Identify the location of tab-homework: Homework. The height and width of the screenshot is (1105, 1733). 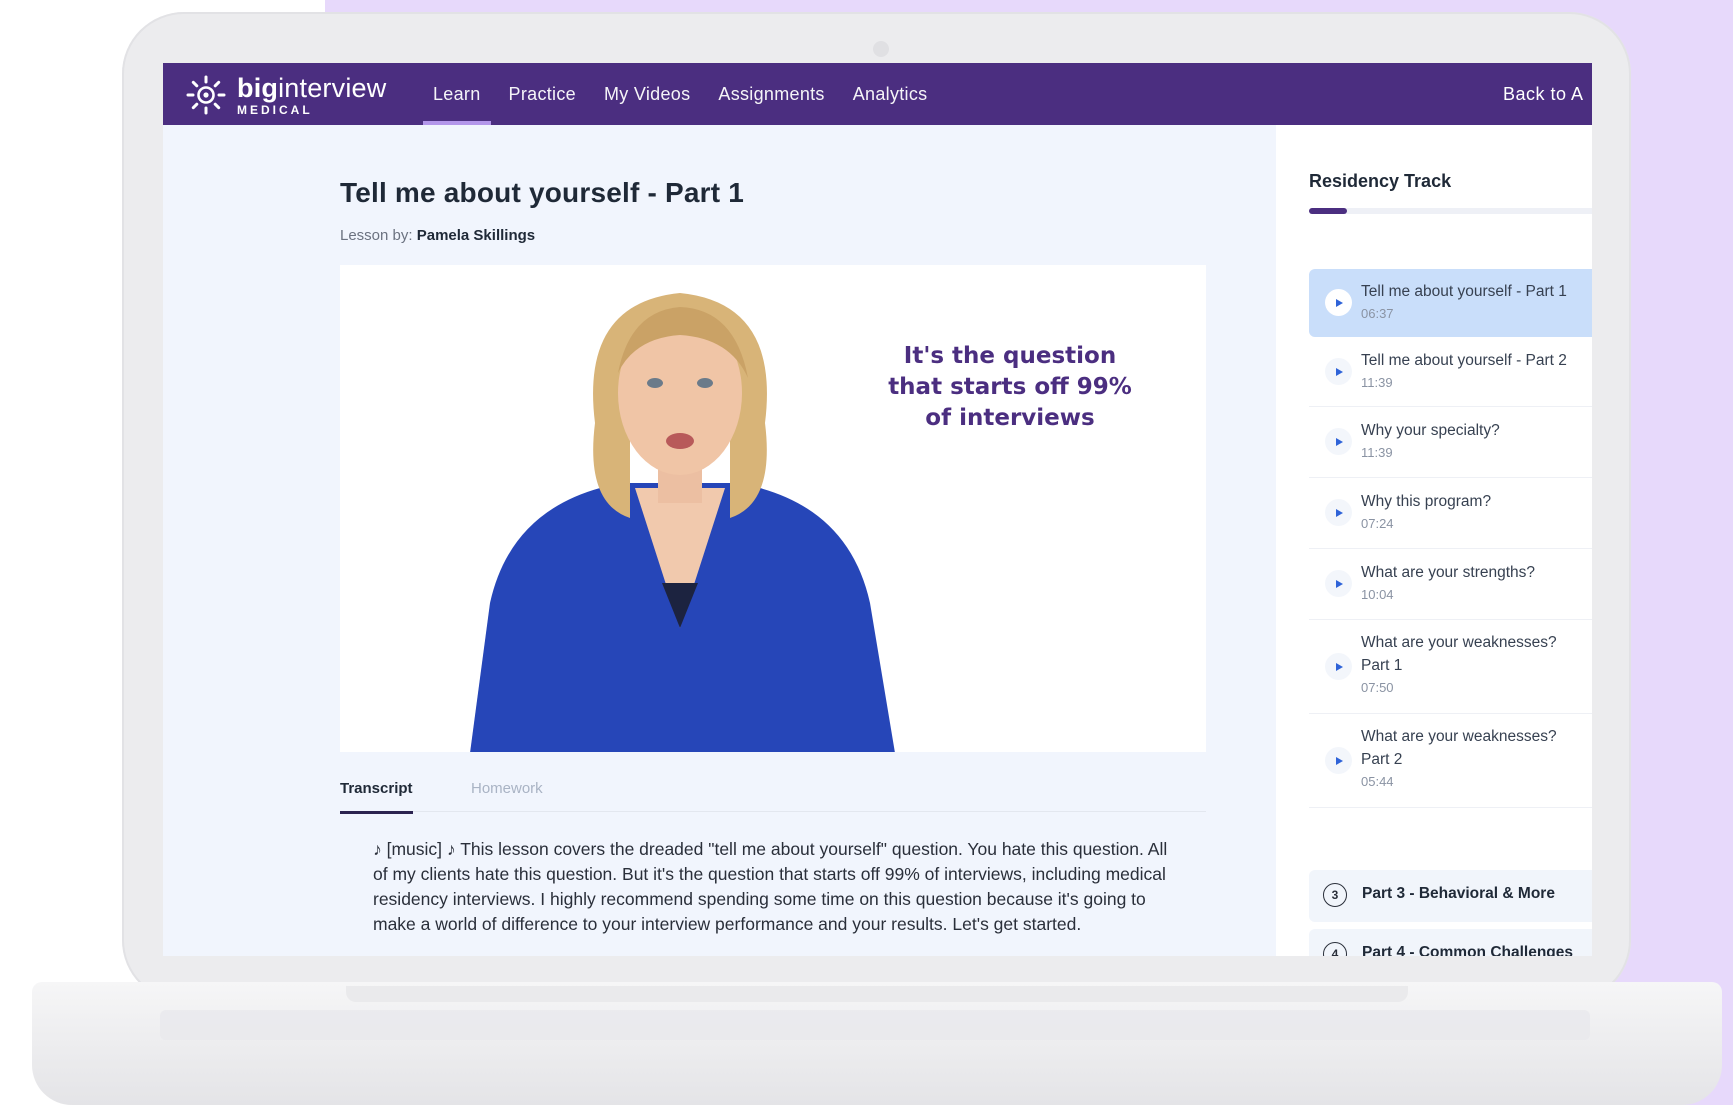
(507, 794).